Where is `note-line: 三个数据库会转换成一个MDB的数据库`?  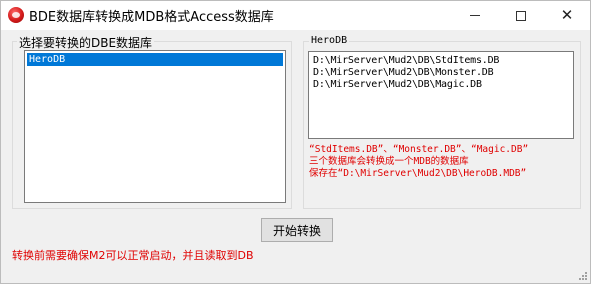
note-line: 三个数据库会转换成一个MDB的数据库 is located at coordinates (389, 161).